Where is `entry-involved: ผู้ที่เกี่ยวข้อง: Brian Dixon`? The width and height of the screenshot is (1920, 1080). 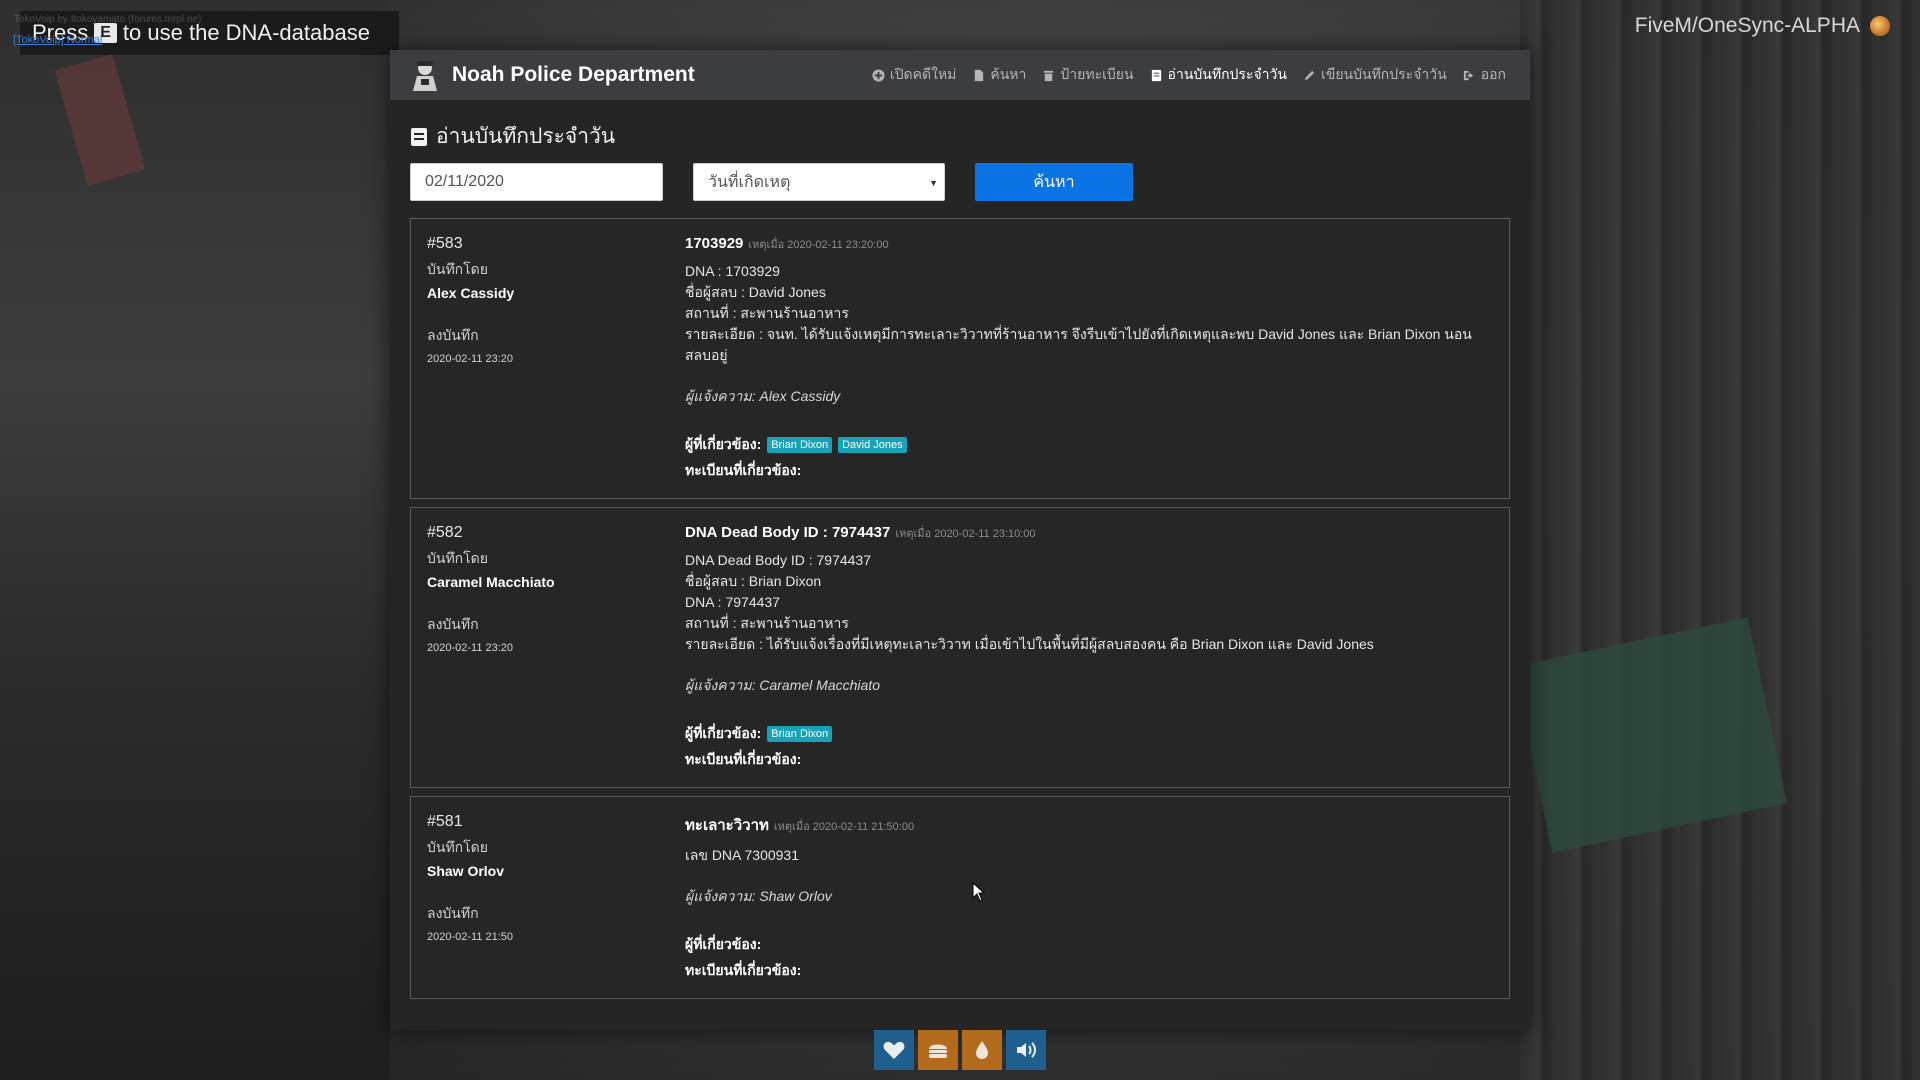
entry-involved: ผู้ที่เกี่ยวข้อง: Brian Dixon is located at coordinates (1082, 734).